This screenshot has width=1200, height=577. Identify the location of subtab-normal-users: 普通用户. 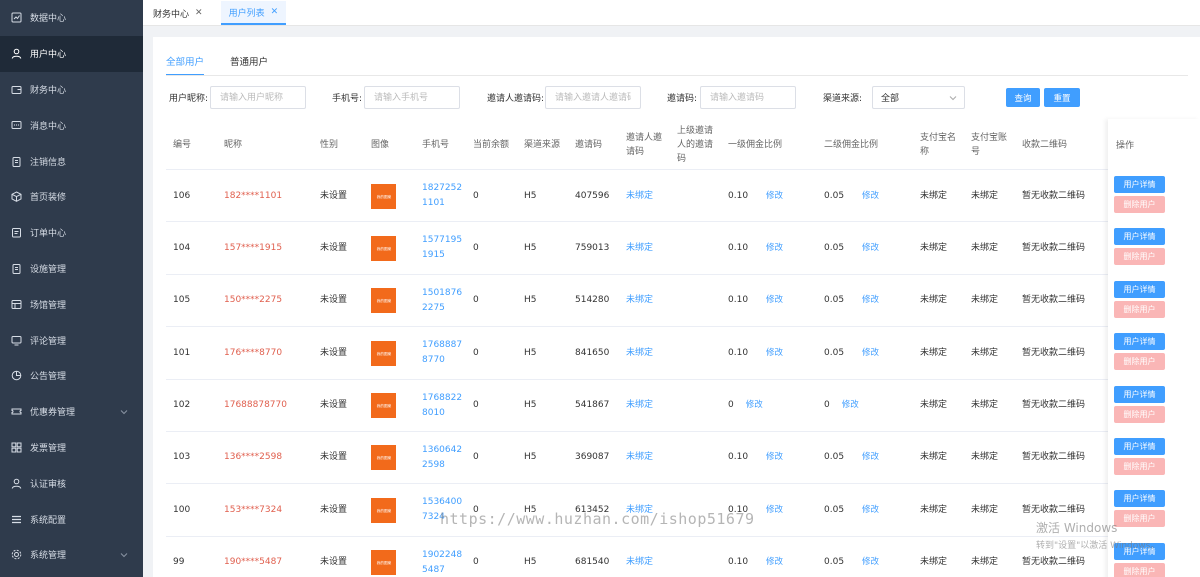
(249, 65).